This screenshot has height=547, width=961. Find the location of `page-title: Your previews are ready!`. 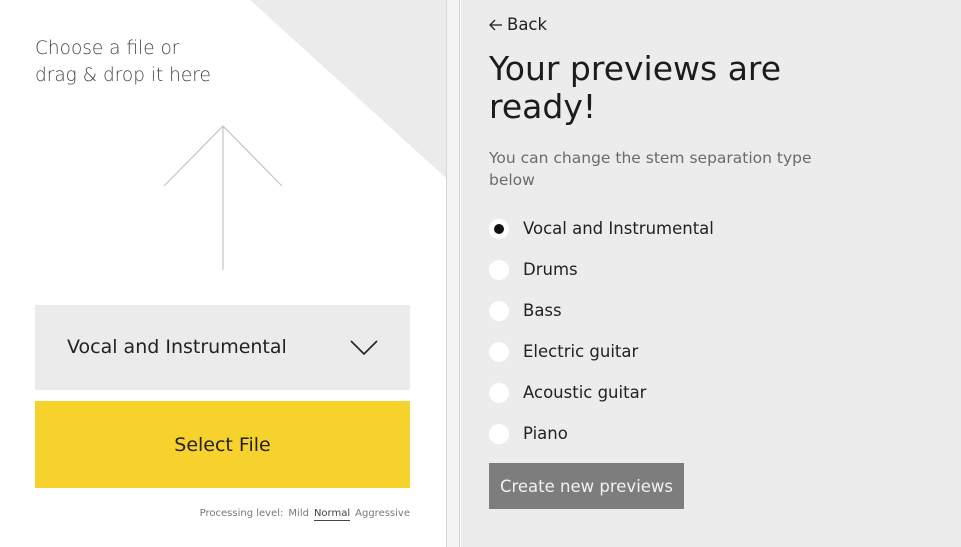

page-title: Your previews are ready! is located at coordinates (635, 87).